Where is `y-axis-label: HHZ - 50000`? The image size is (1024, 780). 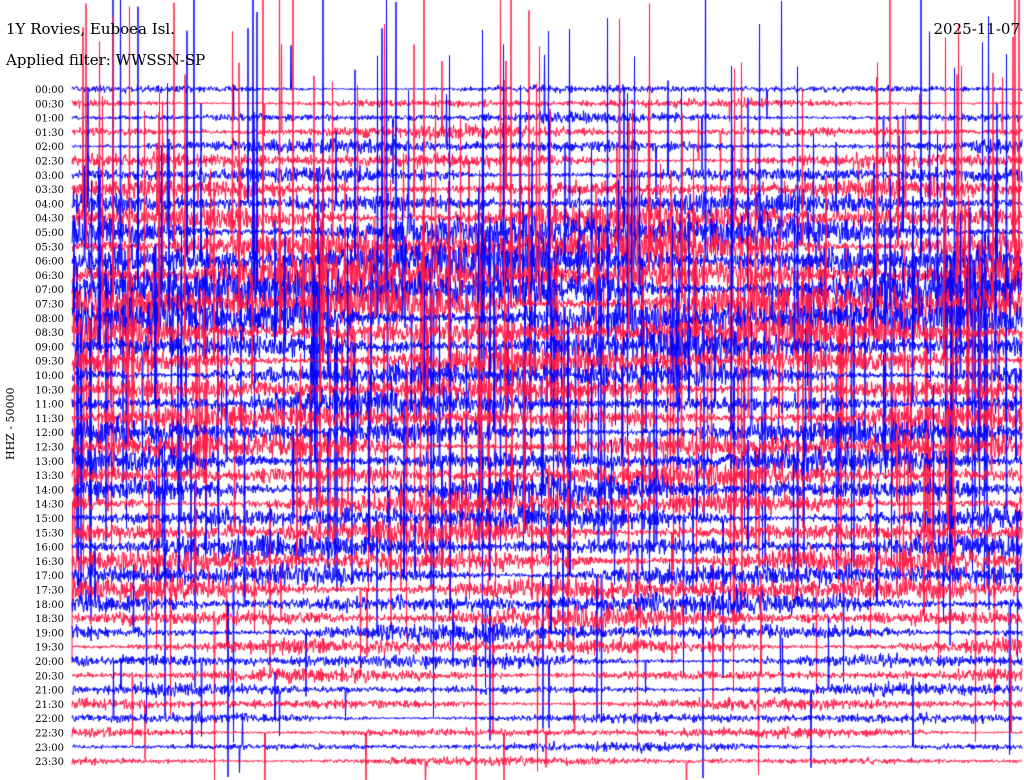
y-axis-label: HHZ - 50000 is located at coordinates (10, 423).